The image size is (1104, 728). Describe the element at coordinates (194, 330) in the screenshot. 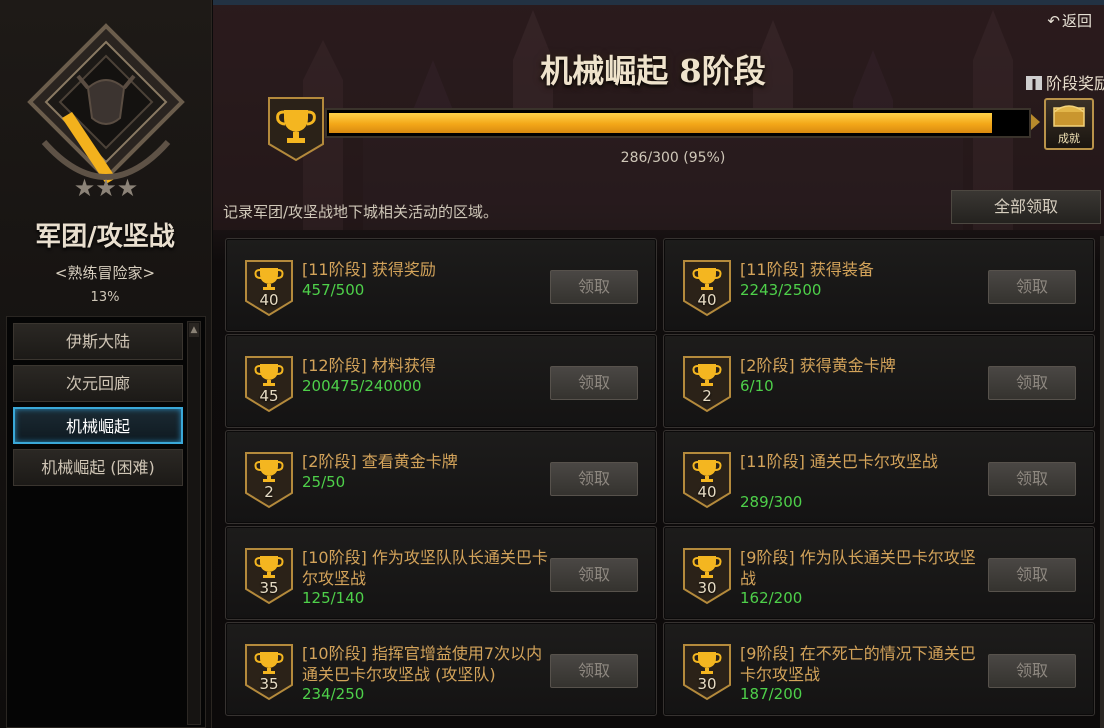

I see `scroll-up-icon: ▲` at that location.